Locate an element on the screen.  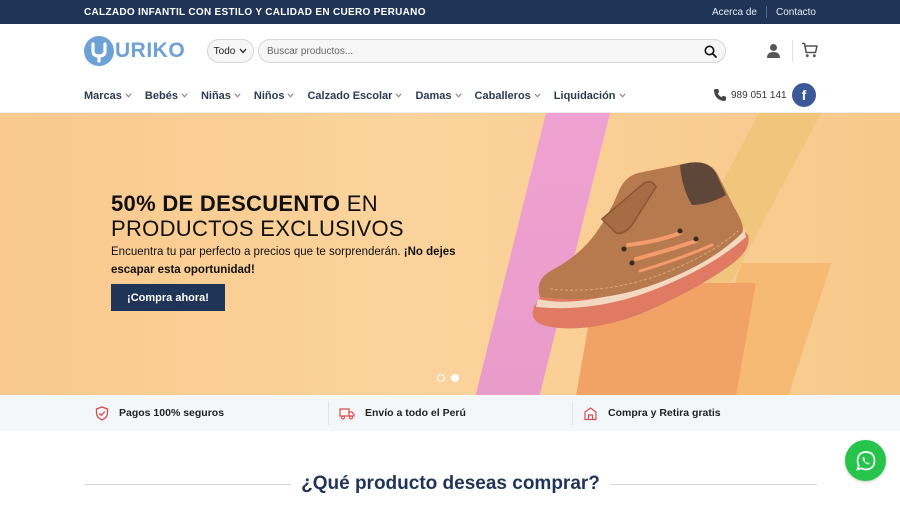
nav-item-liquidacion: Liquidación is located at coordinates (590, 96).